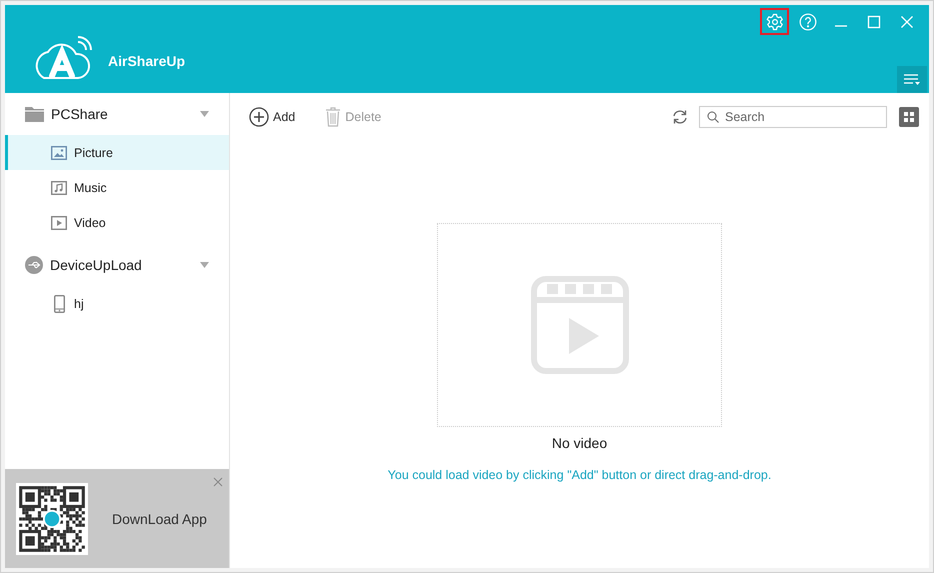  What do you see at coordinates (793, 117) in the screenshot?
I see `search-field: Search` at bounding box center [793, 117].